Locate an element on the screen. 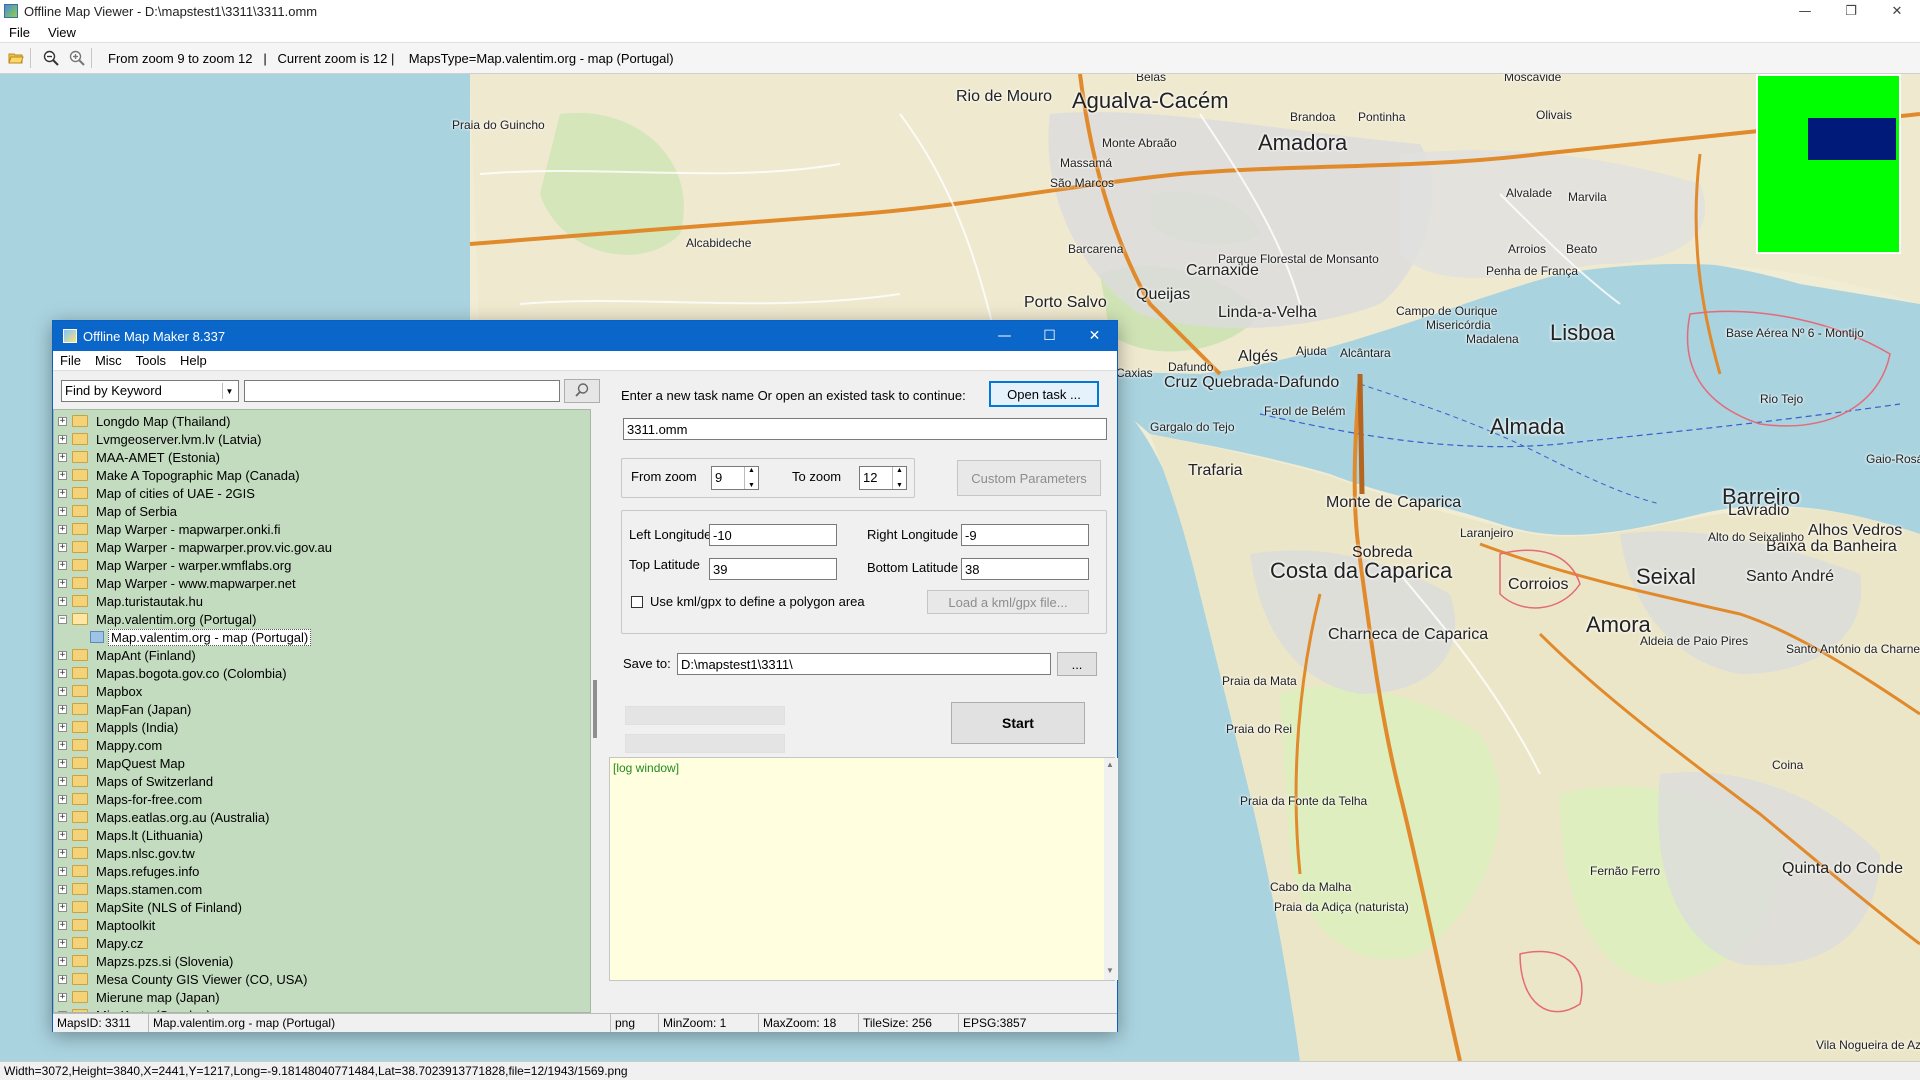  tree-item: + Maps-for-free.com is located at coordinates (129, 799).